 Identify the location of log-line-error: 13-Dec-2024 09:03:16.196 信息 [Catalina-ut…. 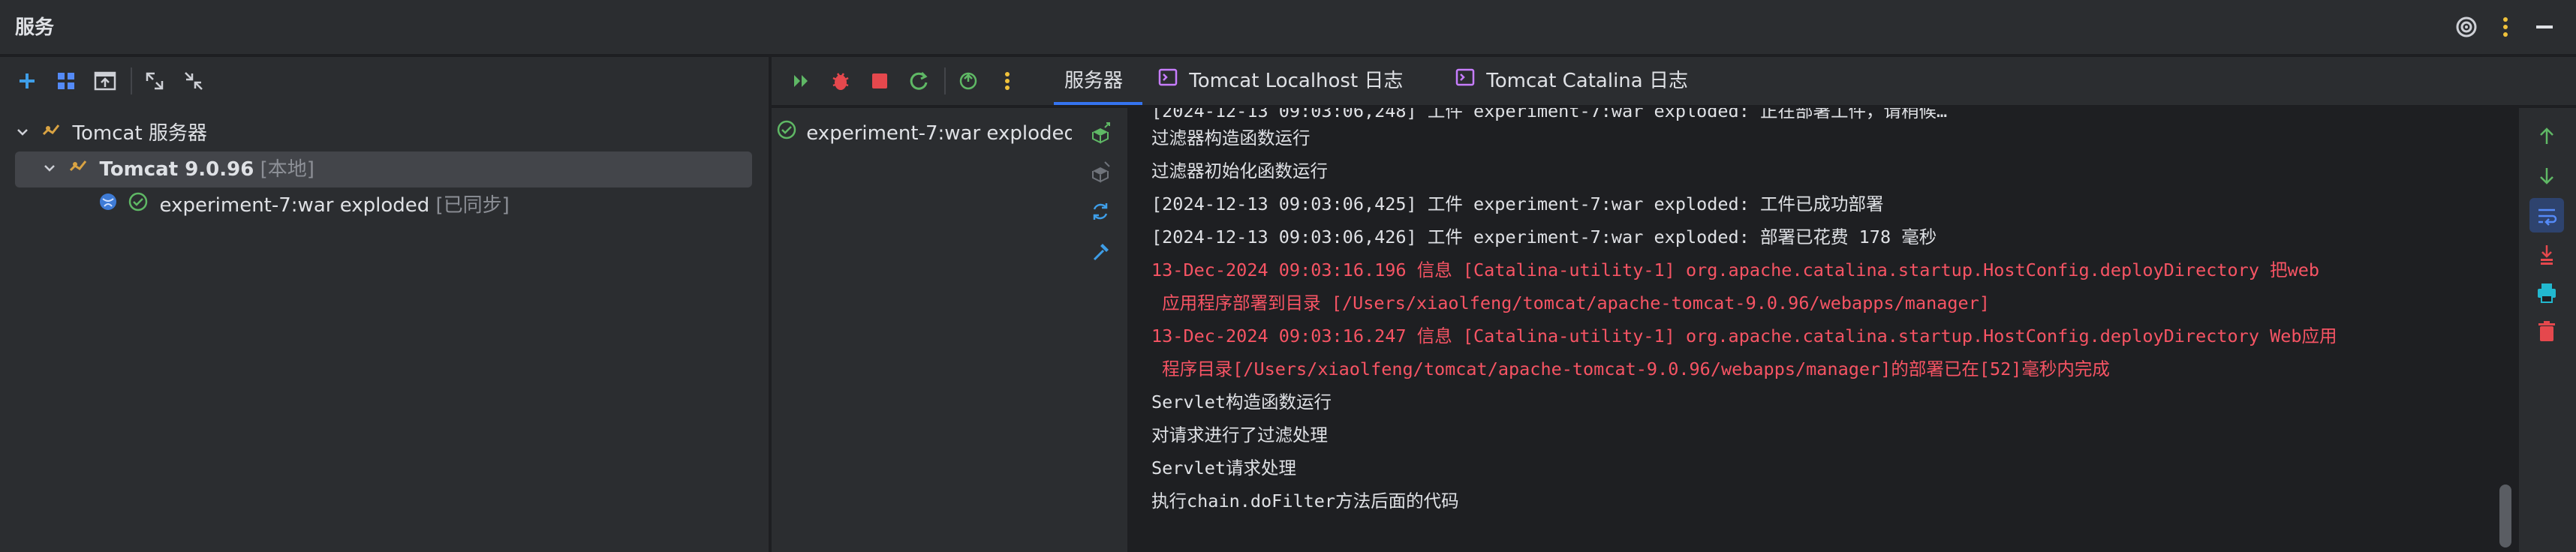
(1735, 270).